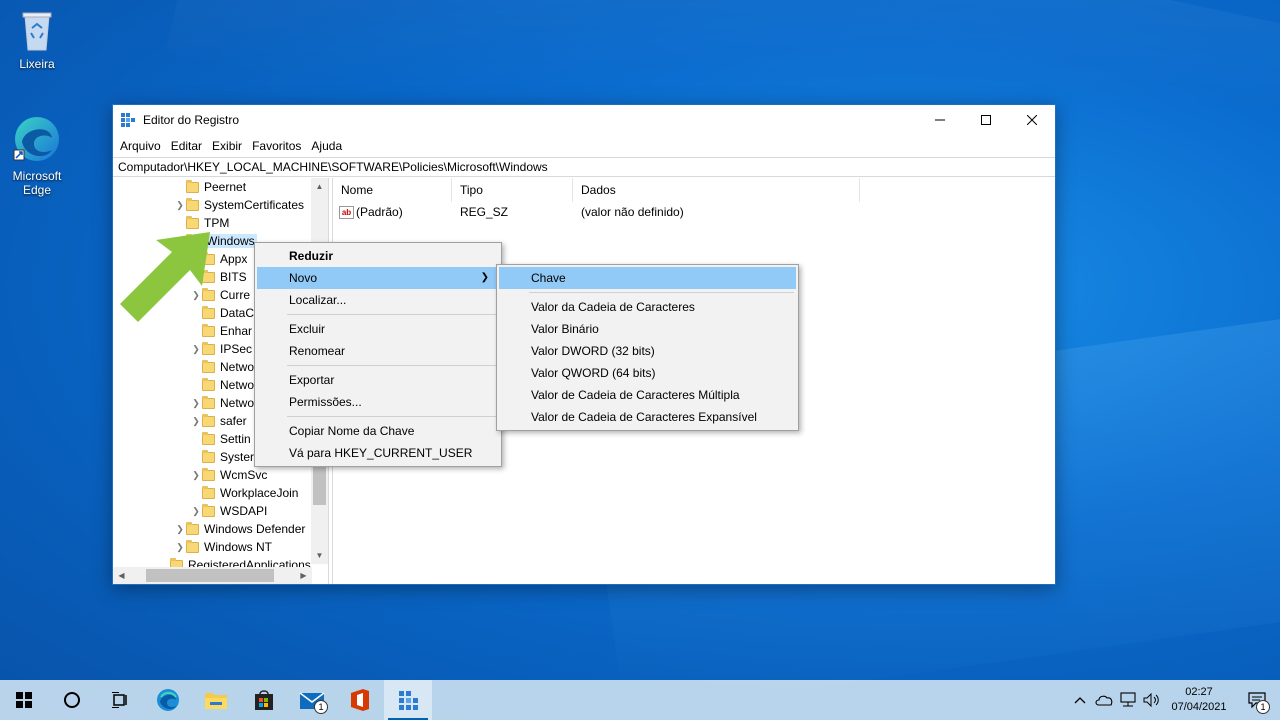 The height and width of the screenshot is (720, 1280). I want to click on tree-item: Syster, so click(222, 457).